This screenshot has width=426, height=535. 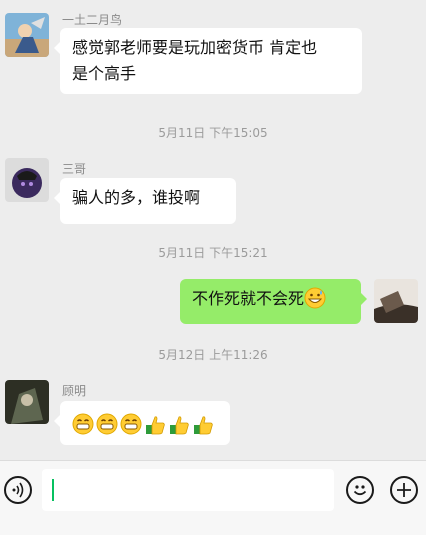 I want to click on voice-button, so click(x=18, y=490).